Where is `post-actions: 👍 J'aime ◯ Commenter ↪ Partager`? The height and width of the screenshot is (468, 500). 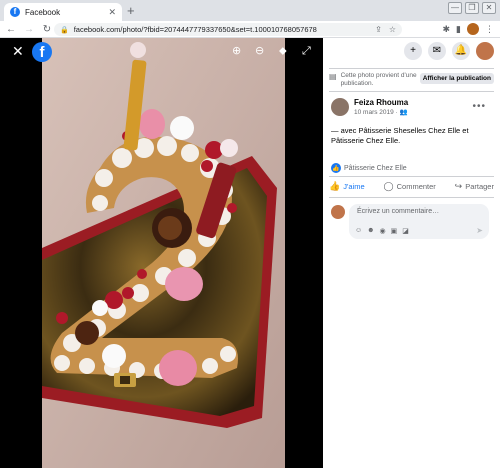
post-actions: 👍 J'aime ◯ Commenter ↪ Partager is located at coordinates (411, 186).